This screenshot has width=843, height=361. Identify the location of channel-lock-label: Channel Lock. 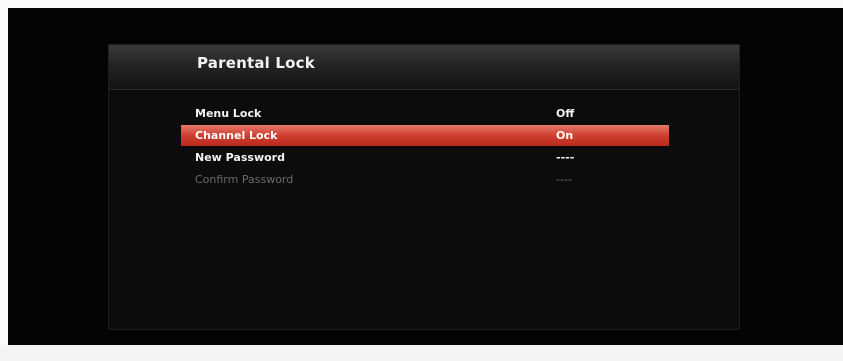
(236, 135).